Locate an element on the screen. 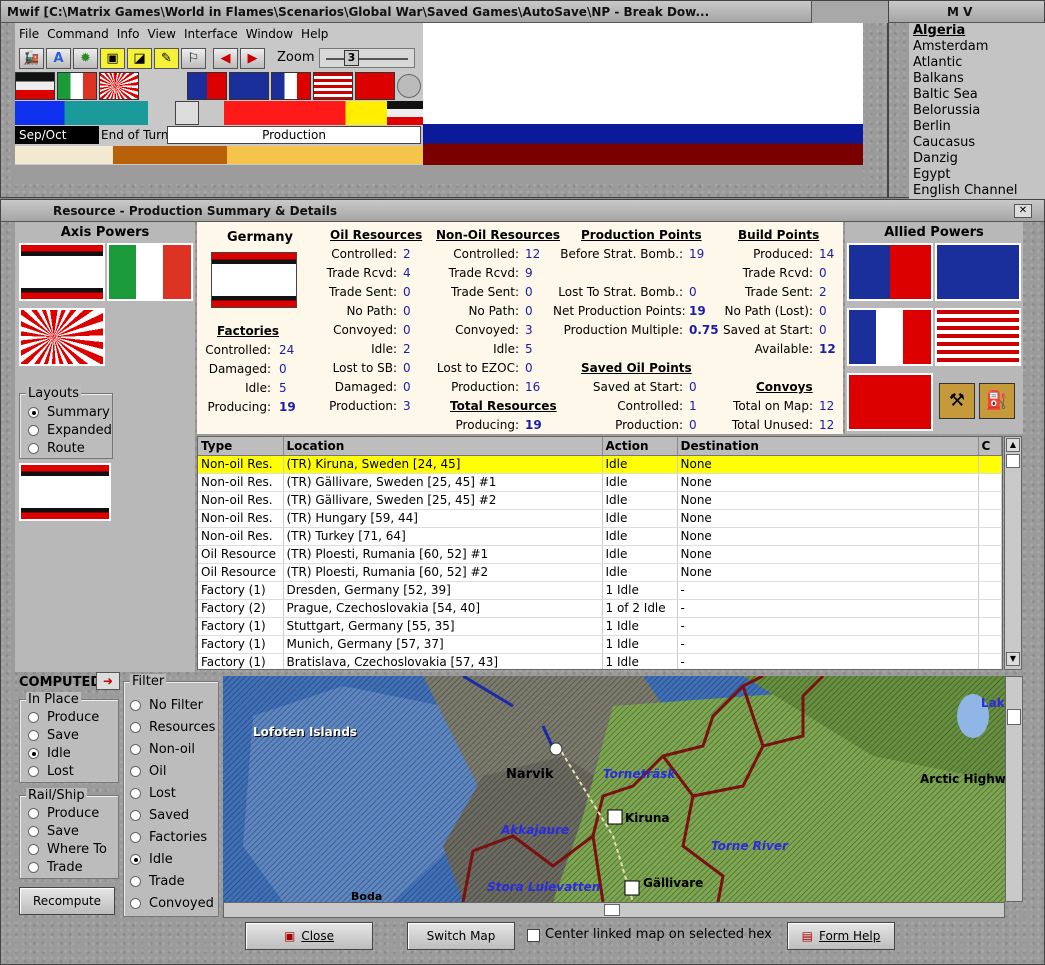  flag-ussr is located at coordinates (375, 86).